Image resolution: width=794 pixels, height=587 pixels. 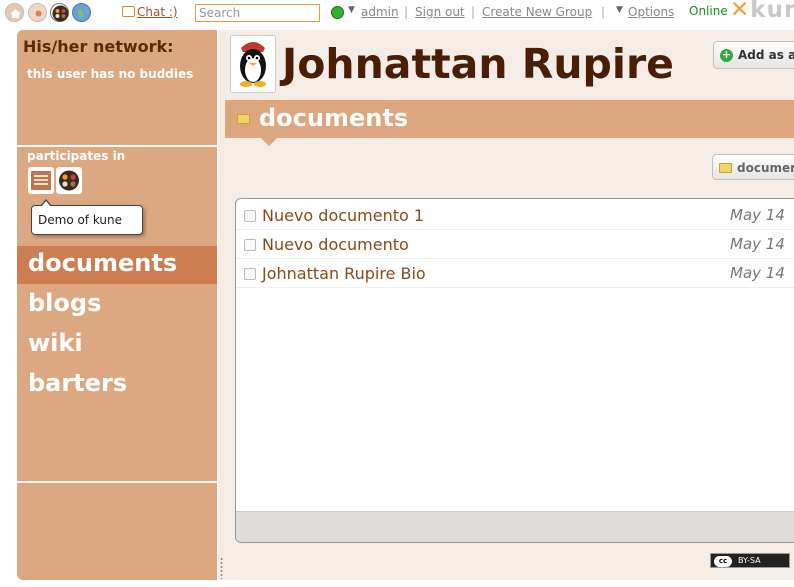 I want to click on network-title: His/her network:, so click(x=98, y=46).